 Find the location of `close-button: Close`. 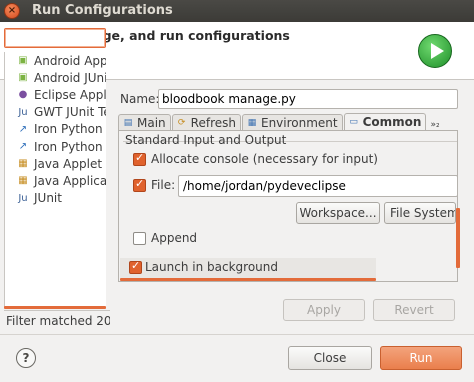

close-button: Close is located at coordinates (330, 358).